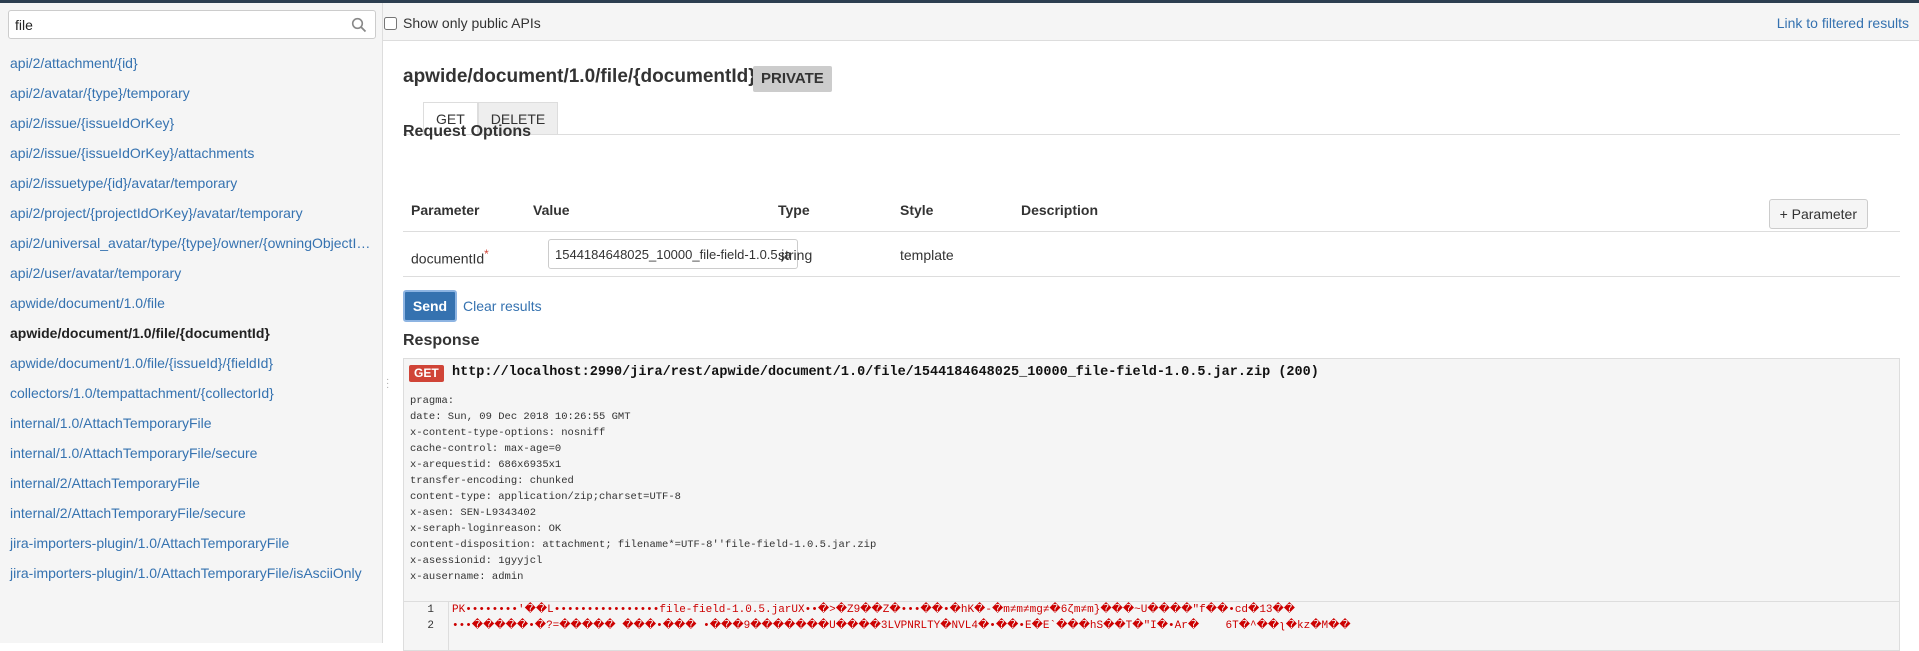  Describe the element at coordinates (486, 449) in the screenshot. I see `response-header-line: cache-control: max-age=0` at that location.